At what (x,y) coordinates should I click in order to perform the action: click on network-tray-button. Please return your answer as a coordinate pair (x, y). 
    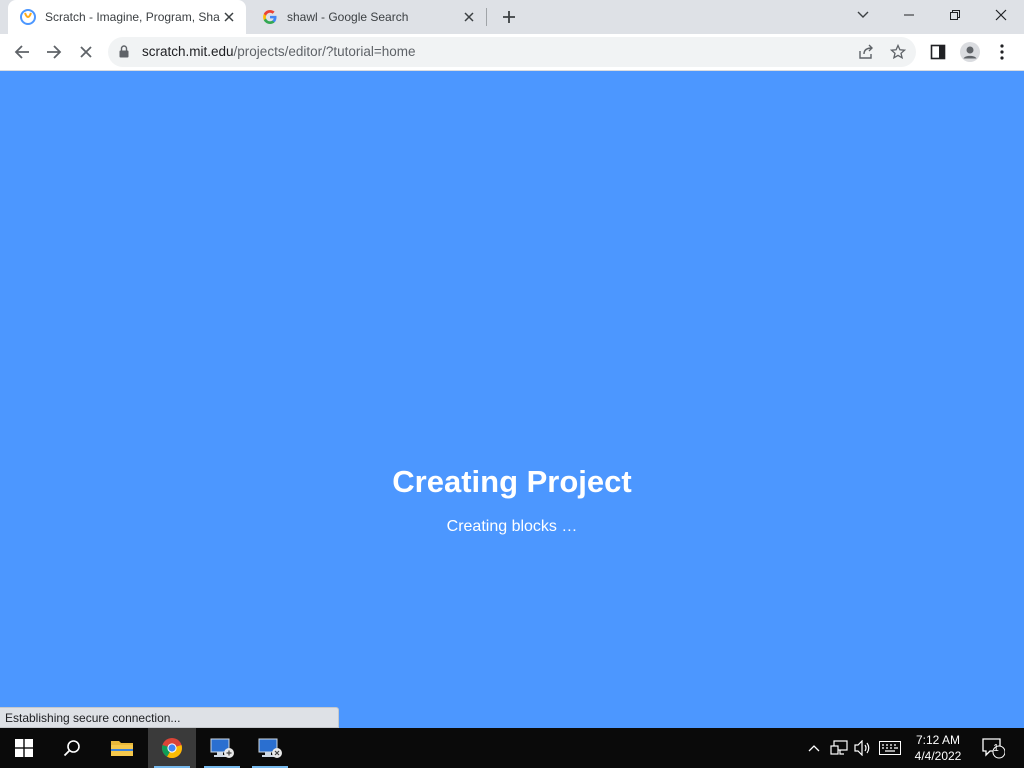
    Looking at the image, I should click on (839, 748).